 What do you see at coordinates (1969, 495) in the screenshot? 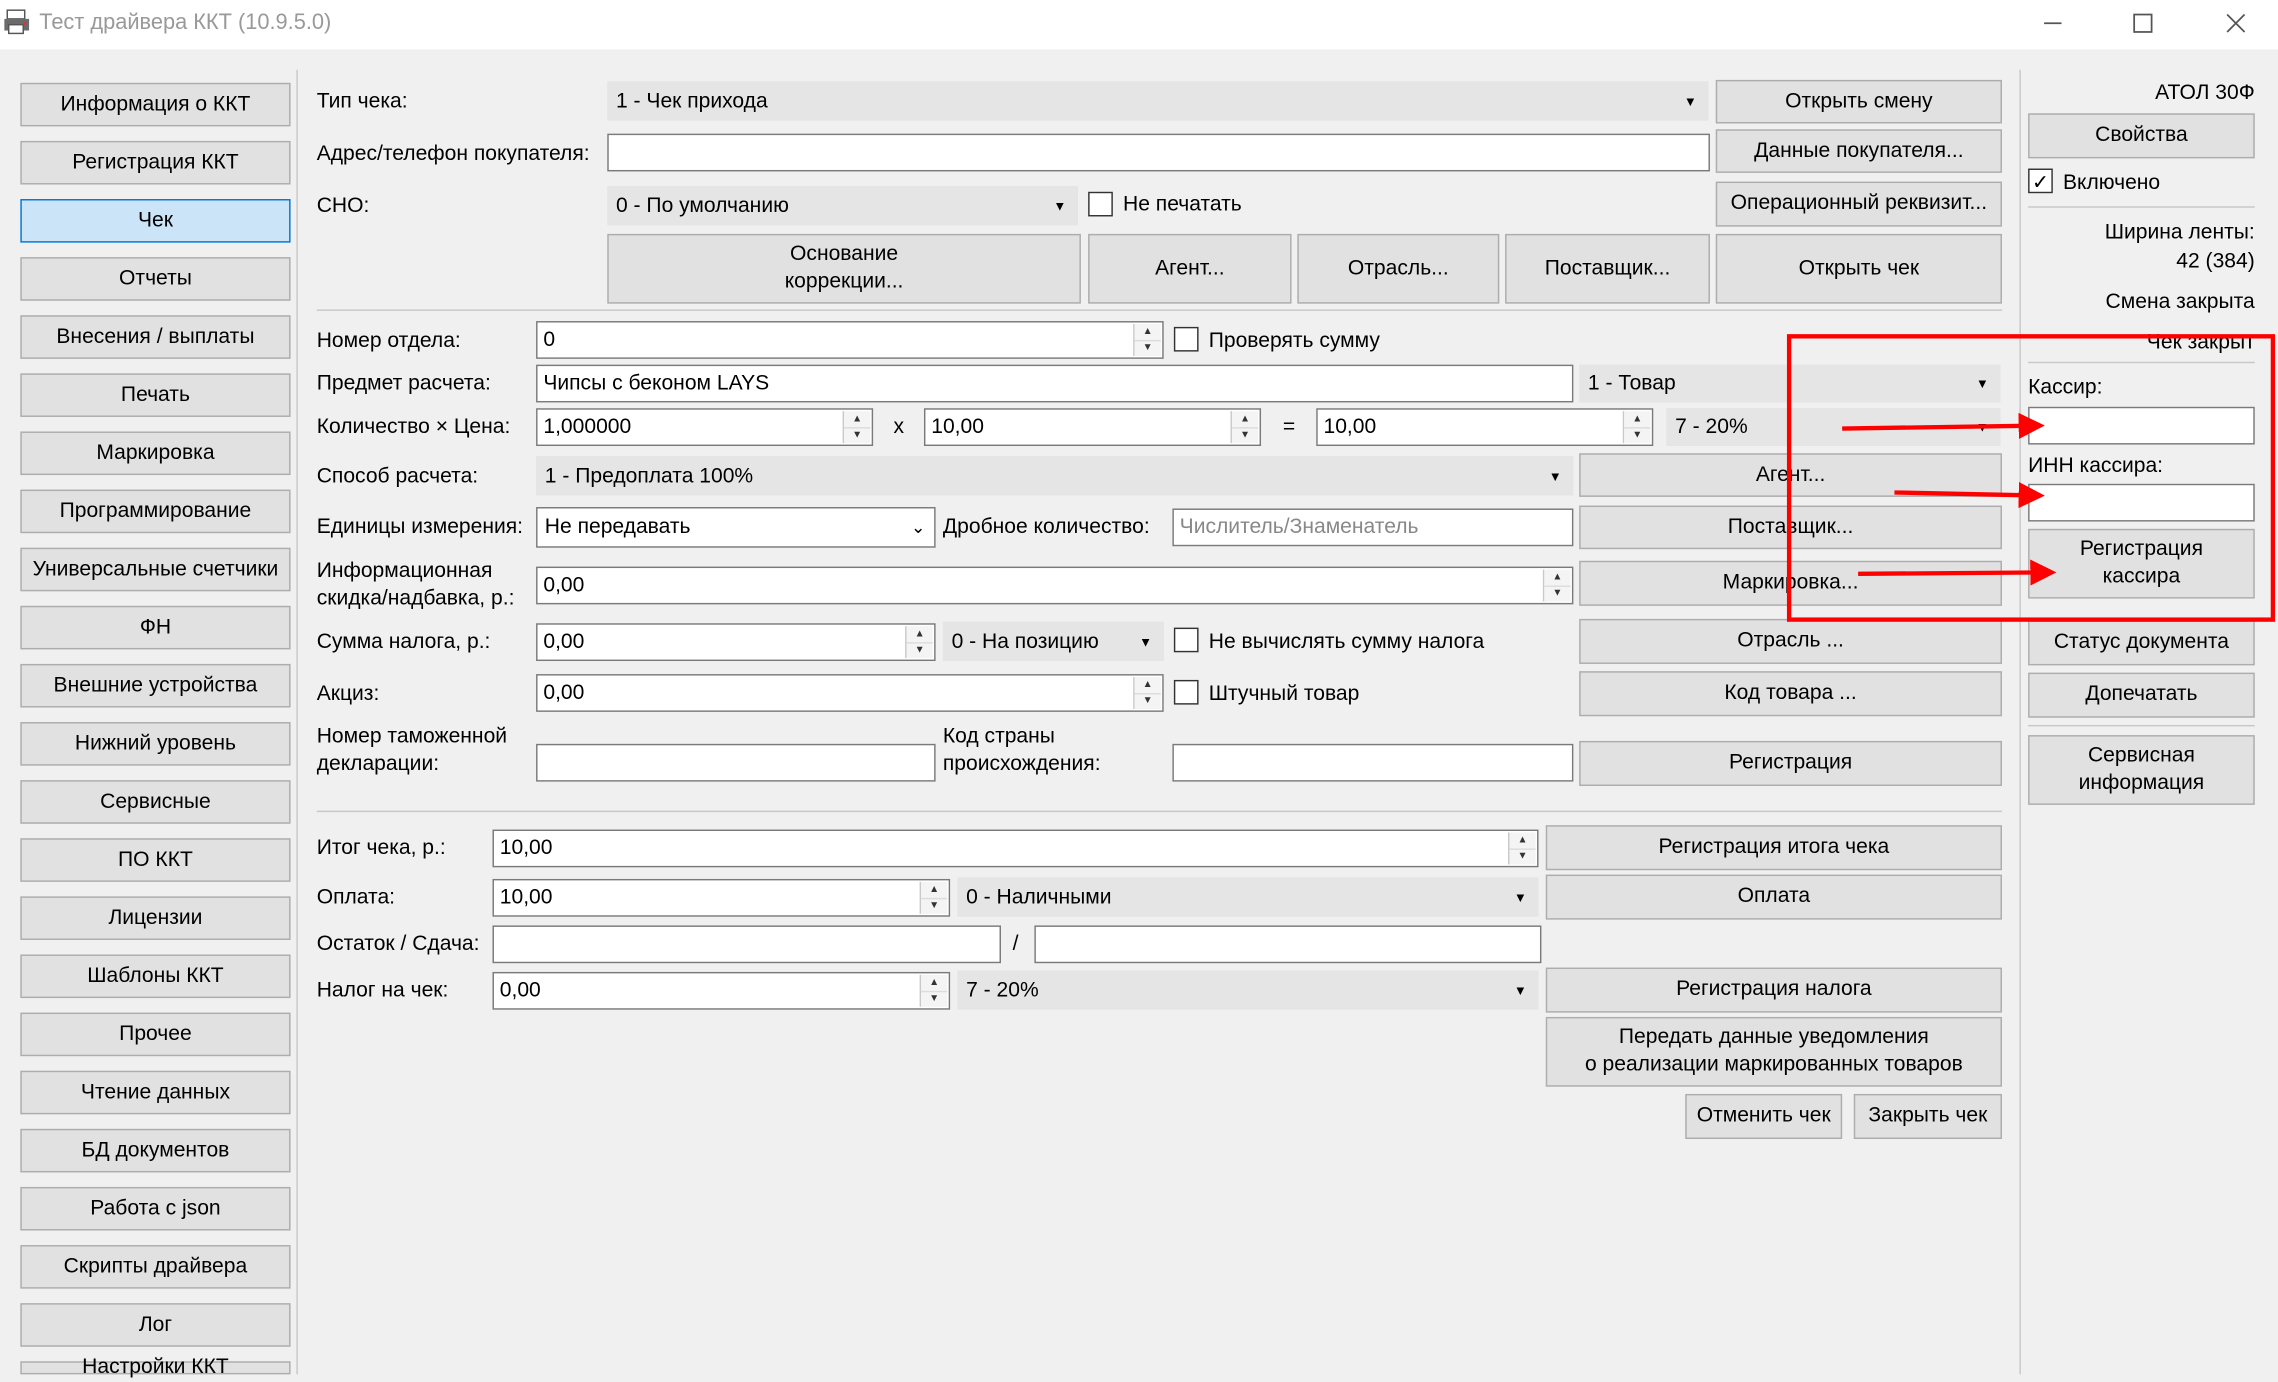
I see `arrow-to-cashier-inn-icon` at bounding box center [1969, 495].